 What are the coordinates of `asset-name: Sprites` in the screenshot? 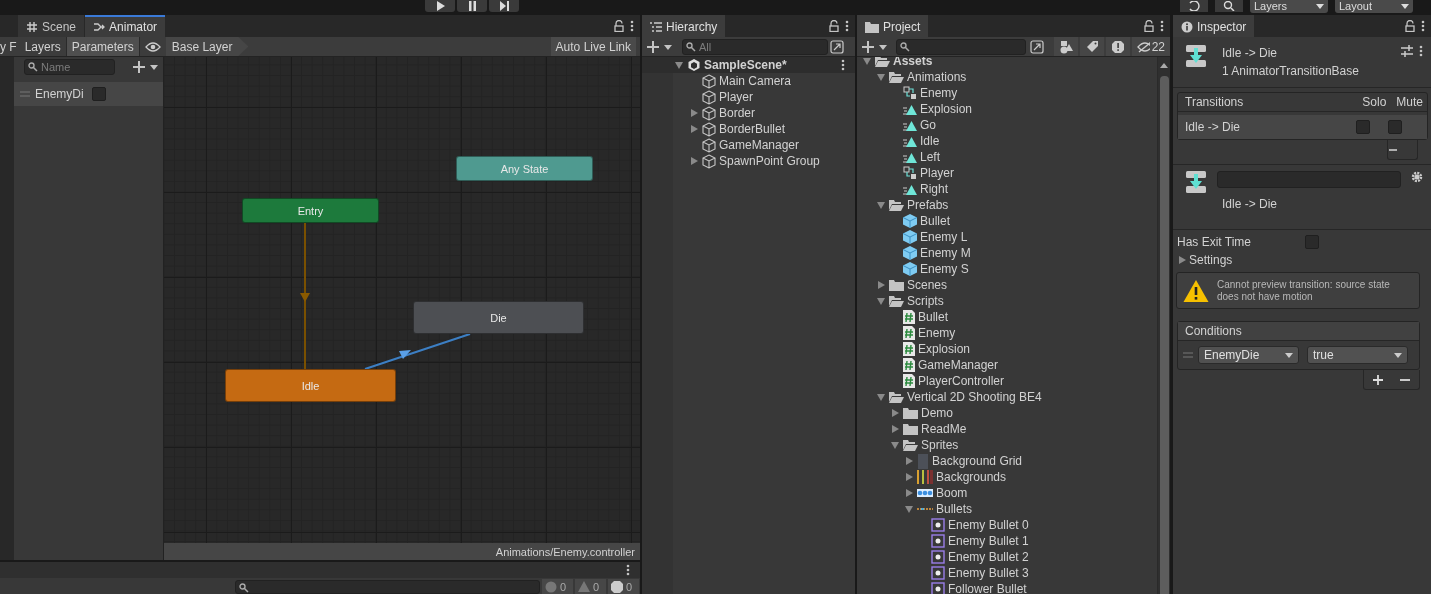 It's located at (940, 445).